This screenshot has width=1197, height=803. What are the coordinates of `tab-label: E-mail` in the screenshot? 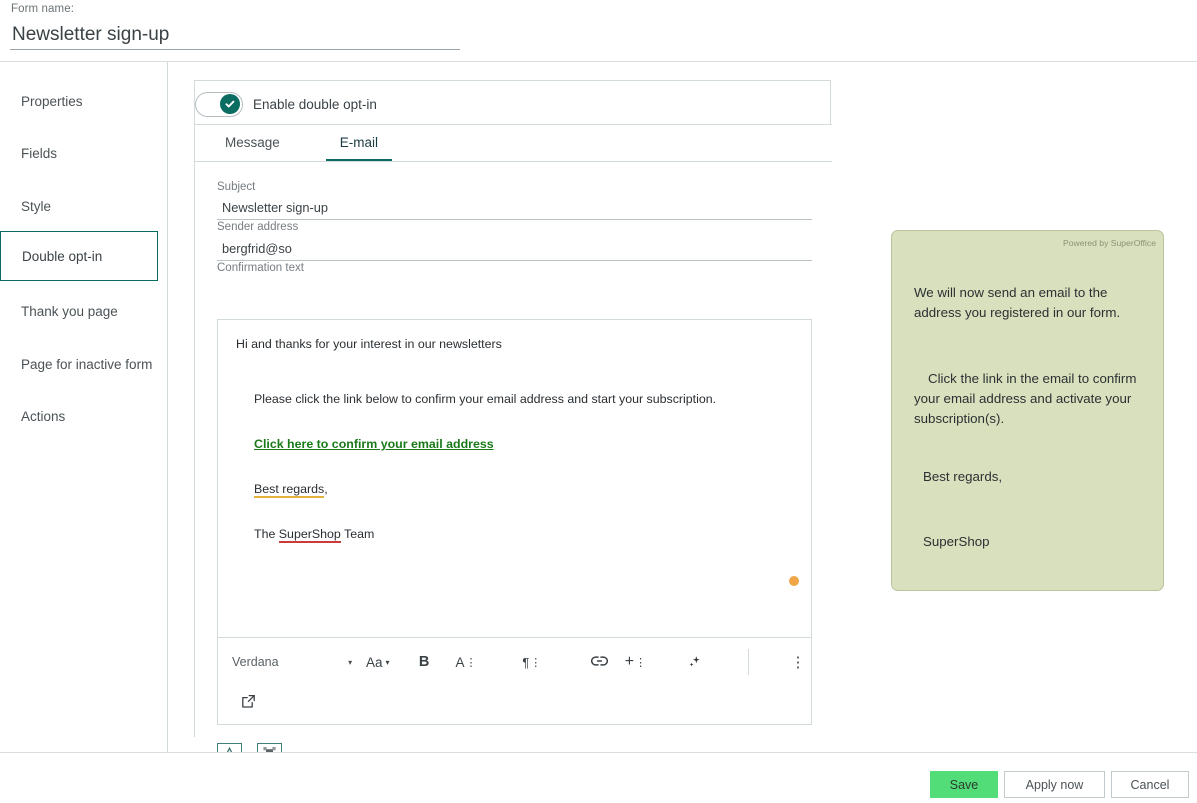 It's located at (359, 142).